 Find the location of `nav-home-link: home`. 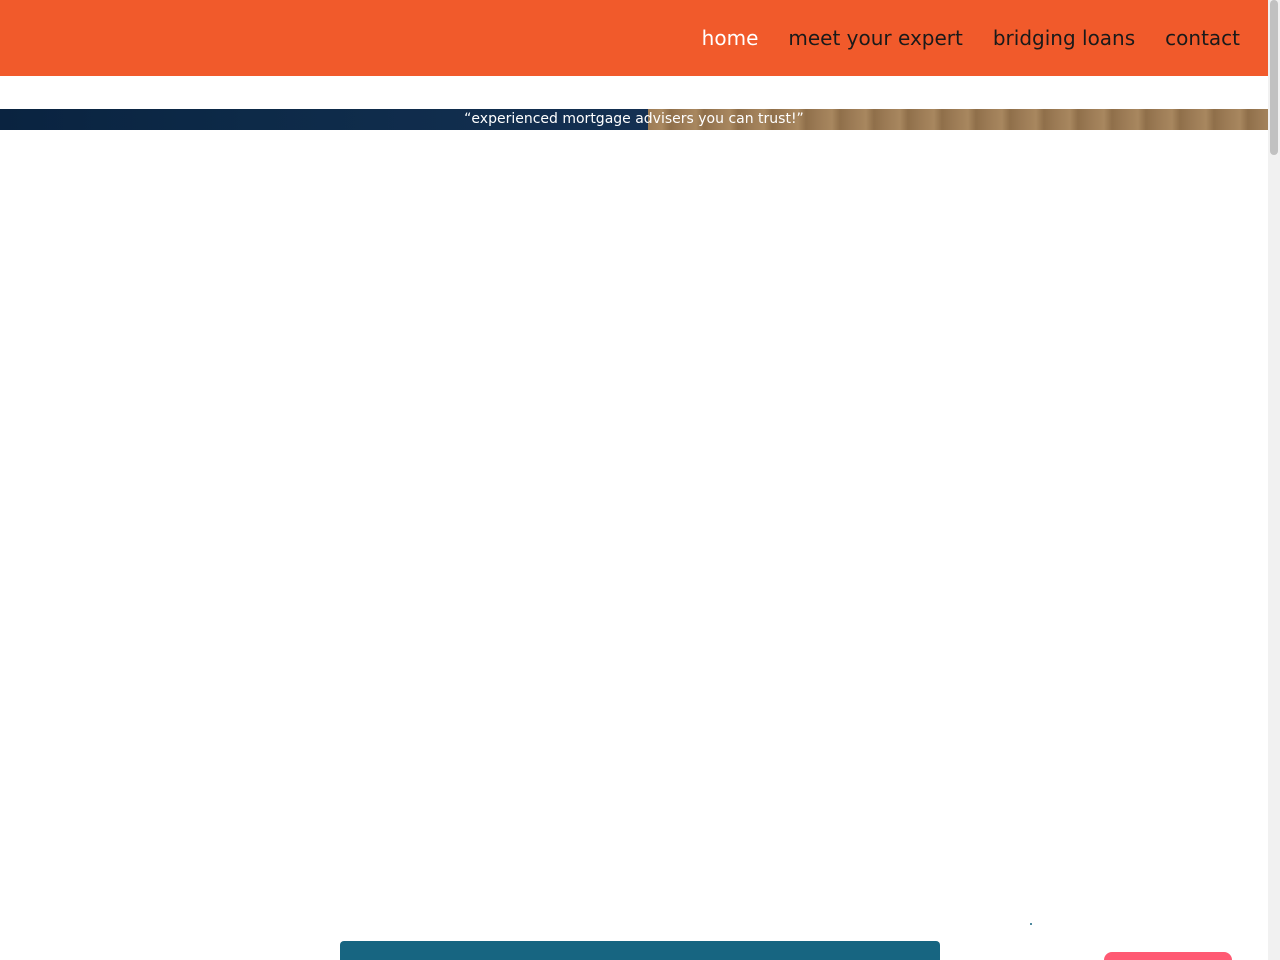

nav-home-link: home is located at coordinates (730, 38).